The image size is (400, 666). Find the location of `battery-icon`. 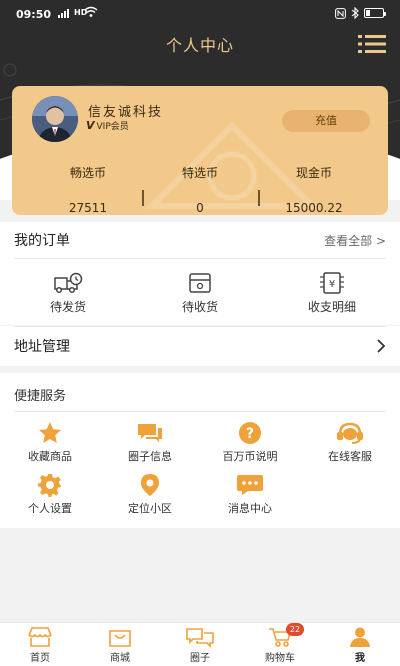

battery-icon is located at coordinates (375, 13).